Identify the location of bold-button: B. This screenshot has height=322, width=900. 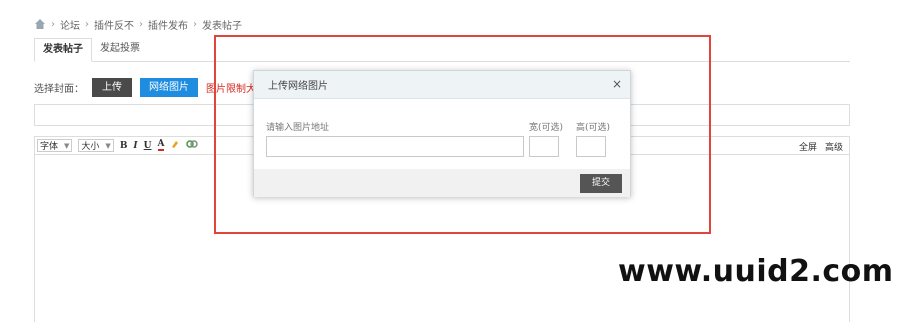
(124, 146).